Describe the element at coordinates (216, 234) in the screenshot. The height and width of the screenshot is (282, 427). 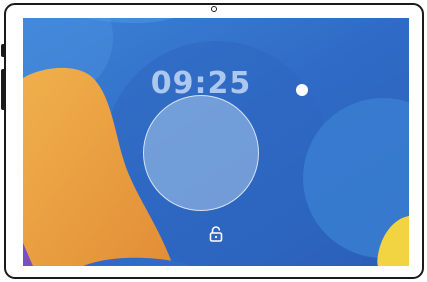
I see `lock-icon` at that location.